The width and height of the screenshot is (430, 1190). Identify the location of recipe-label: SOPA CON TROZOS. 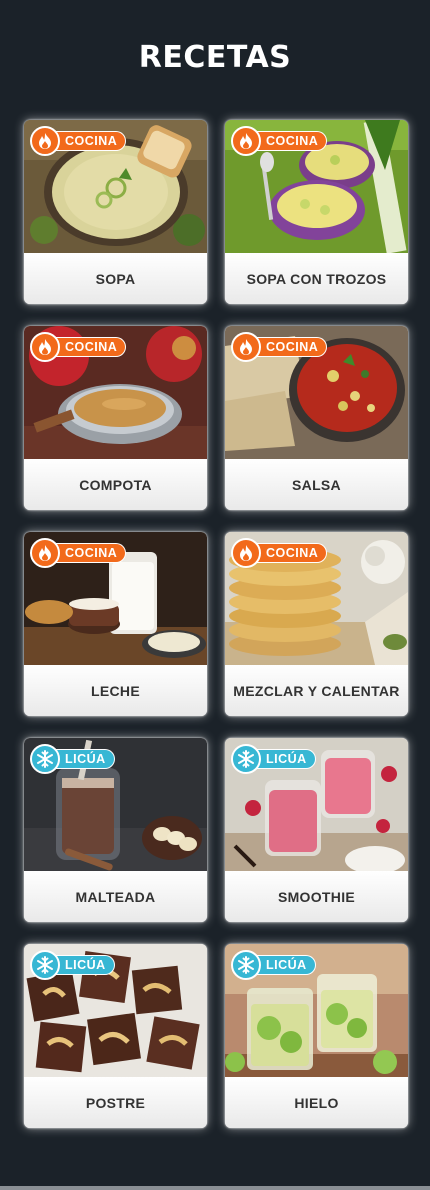
(316, 278).